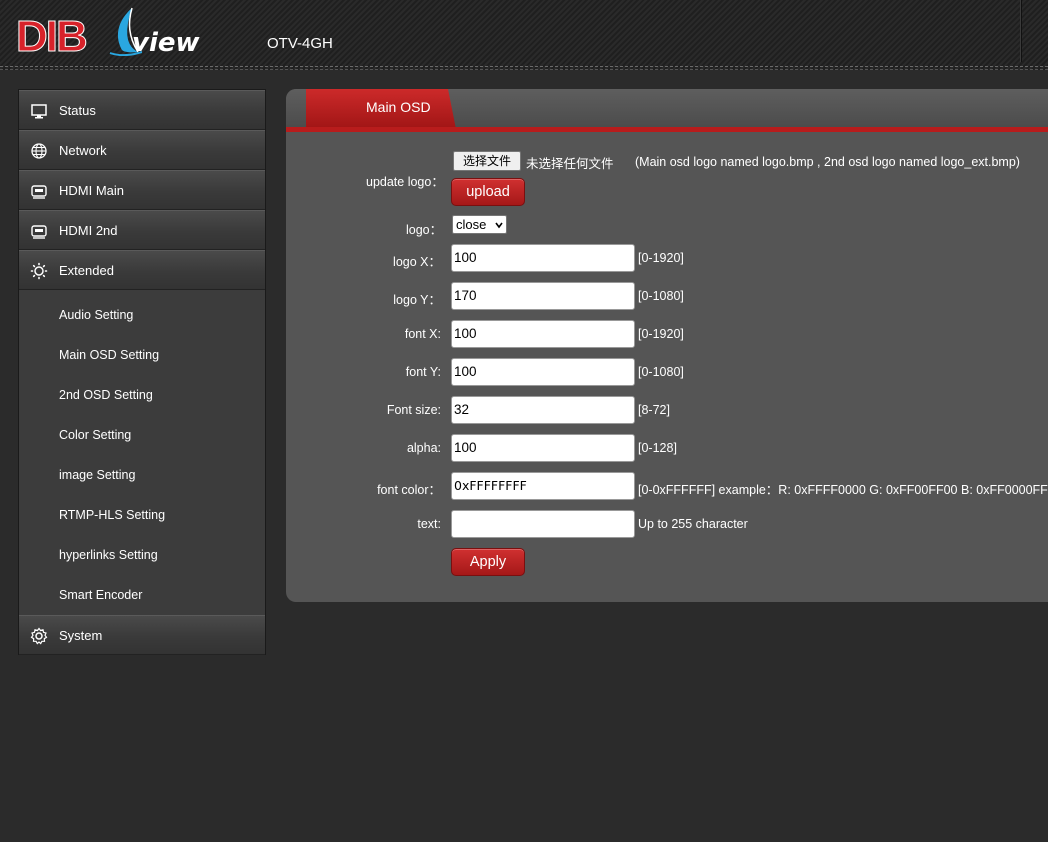  What do you see at coordinates (86, 270) in the screenshot?
I see `sidebar-item-label: Extended` at bounding box center [86, 270].